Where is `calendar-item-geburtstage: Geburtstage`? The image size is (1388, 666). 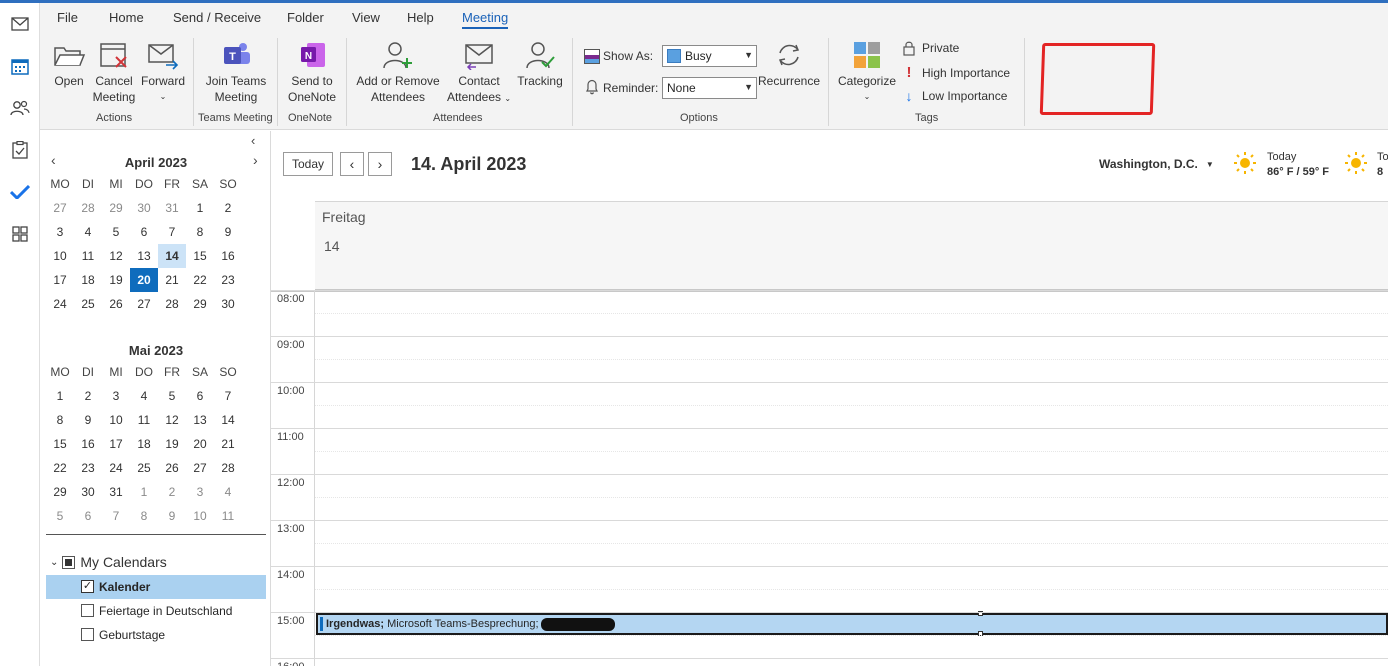 calendar-item-geburtstage: Geburtstage is located at coordinates (156, 635).